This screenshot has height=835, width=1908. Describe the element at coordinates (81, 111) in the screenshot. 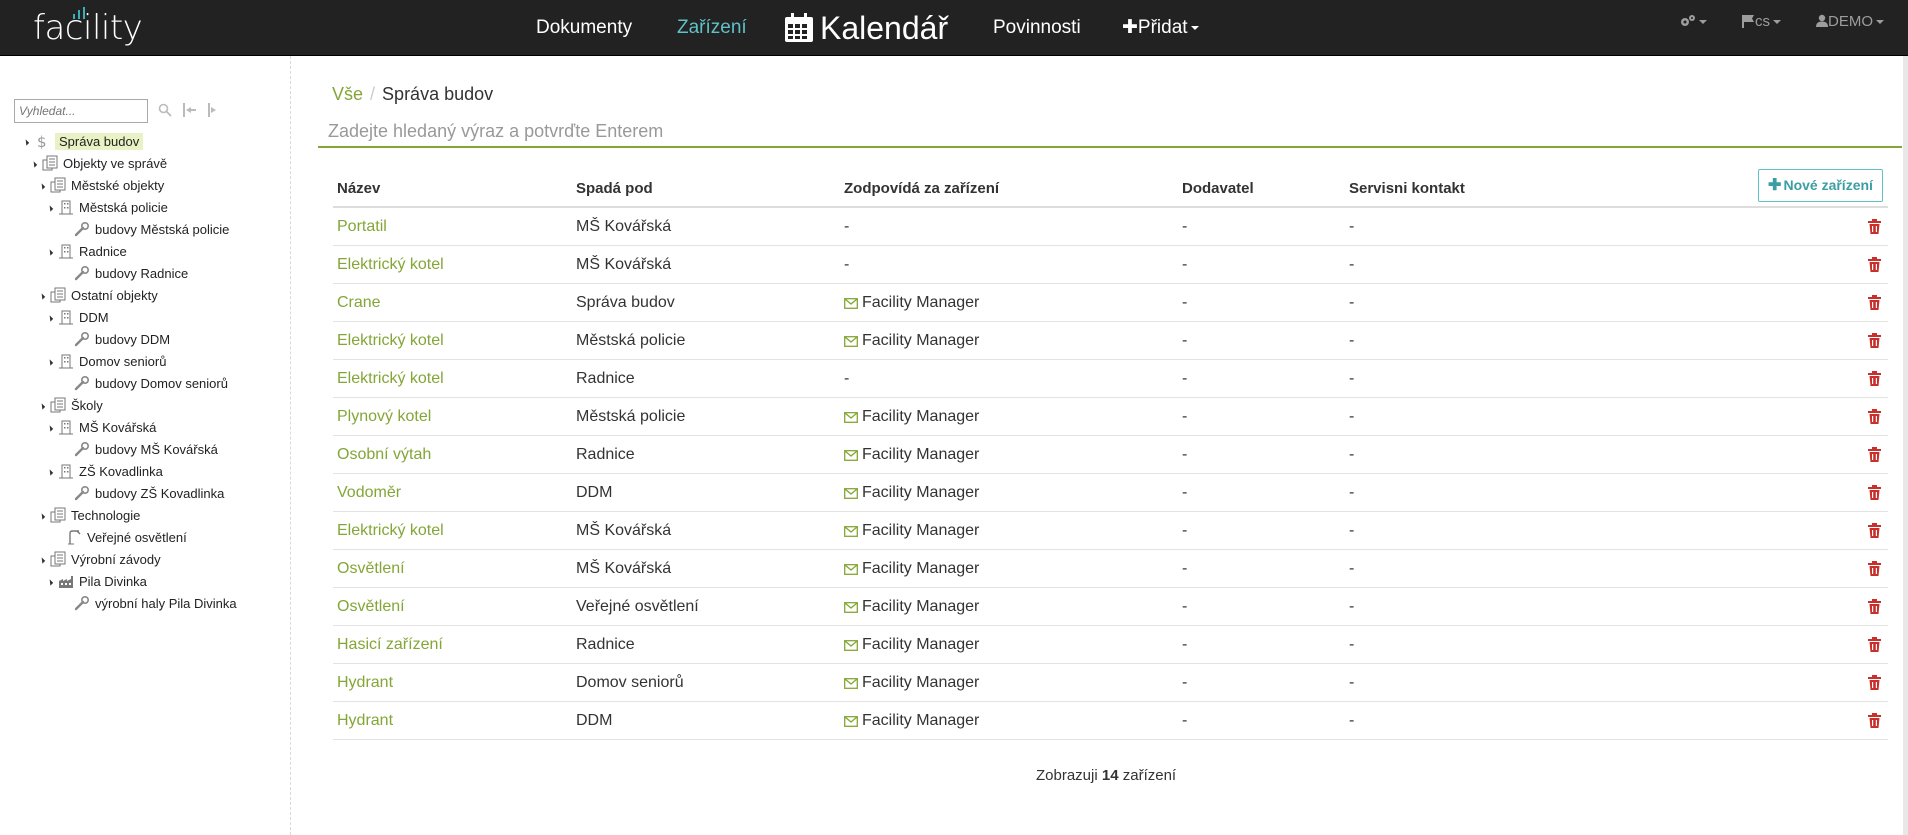

I see `tree-search-input` at that location.